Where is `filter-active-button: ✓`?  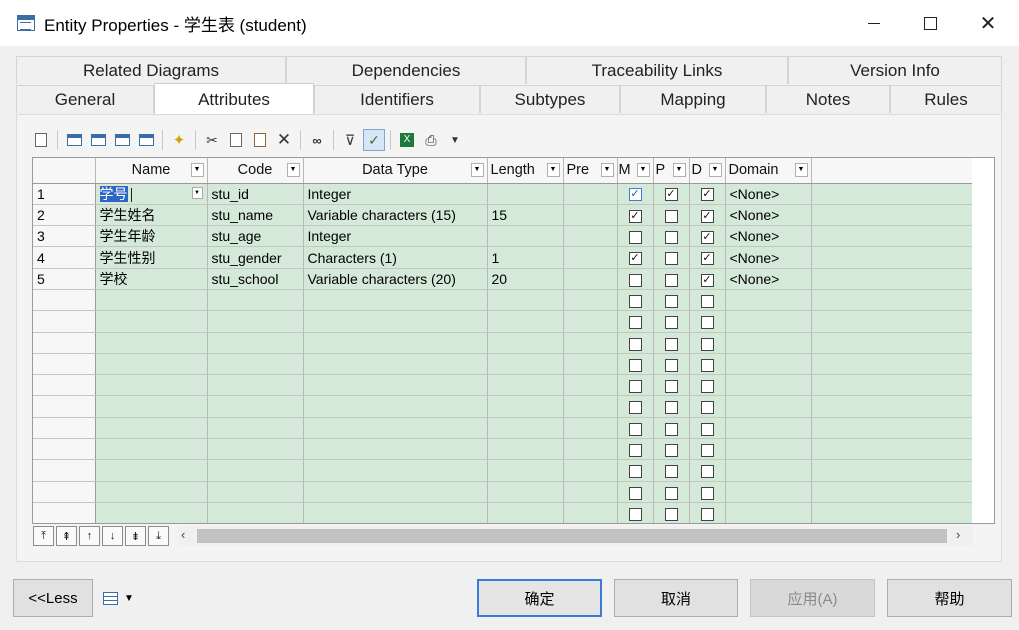
filter-active-button: ✓ is located at coordinates (374, 140).